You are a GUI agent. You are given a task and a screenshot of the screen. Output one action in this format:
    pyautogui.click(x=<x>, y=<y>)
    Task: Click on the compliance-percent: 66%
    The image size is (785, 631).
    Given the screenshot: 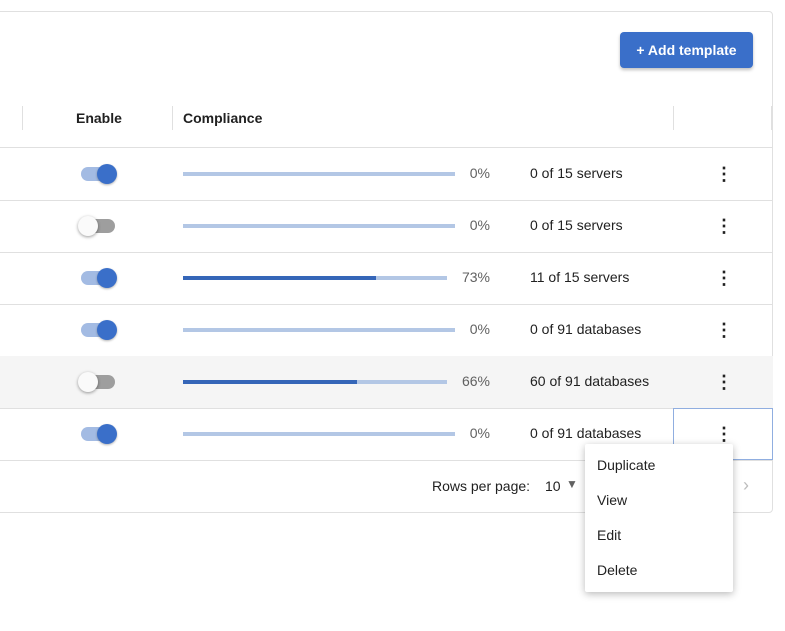 What is the action you would take?
    pyautogui.click(x=475, y=381)
    